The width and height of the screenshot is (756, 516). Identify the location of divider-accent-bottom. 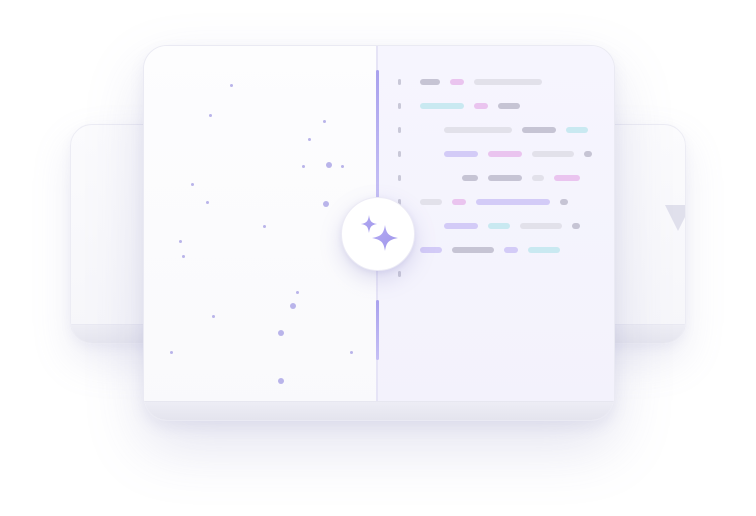
(377, 330).